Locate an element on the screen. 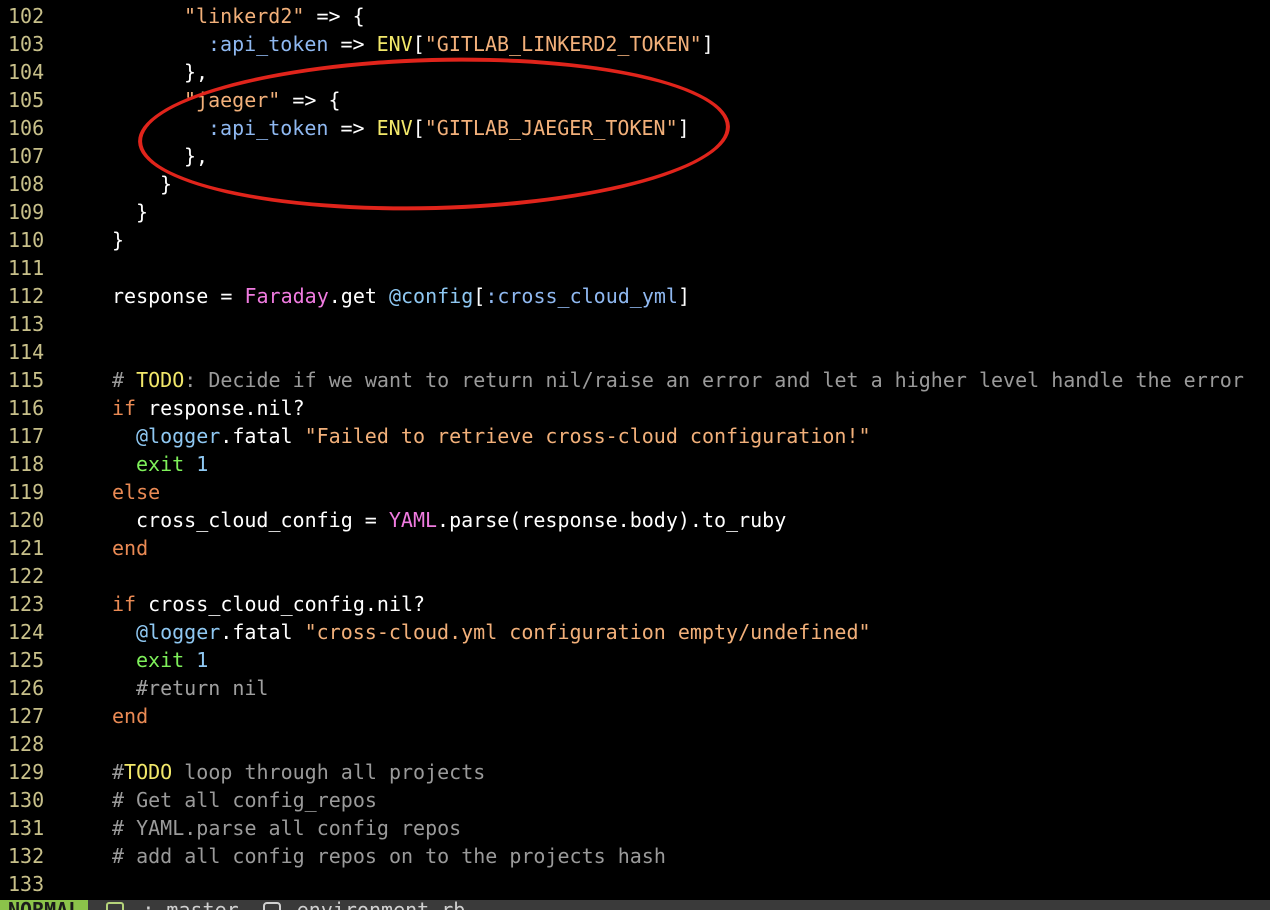 The height and width of the screenshot is (910, 1270). code-line: 121 end is located at coordinates (74, 548).